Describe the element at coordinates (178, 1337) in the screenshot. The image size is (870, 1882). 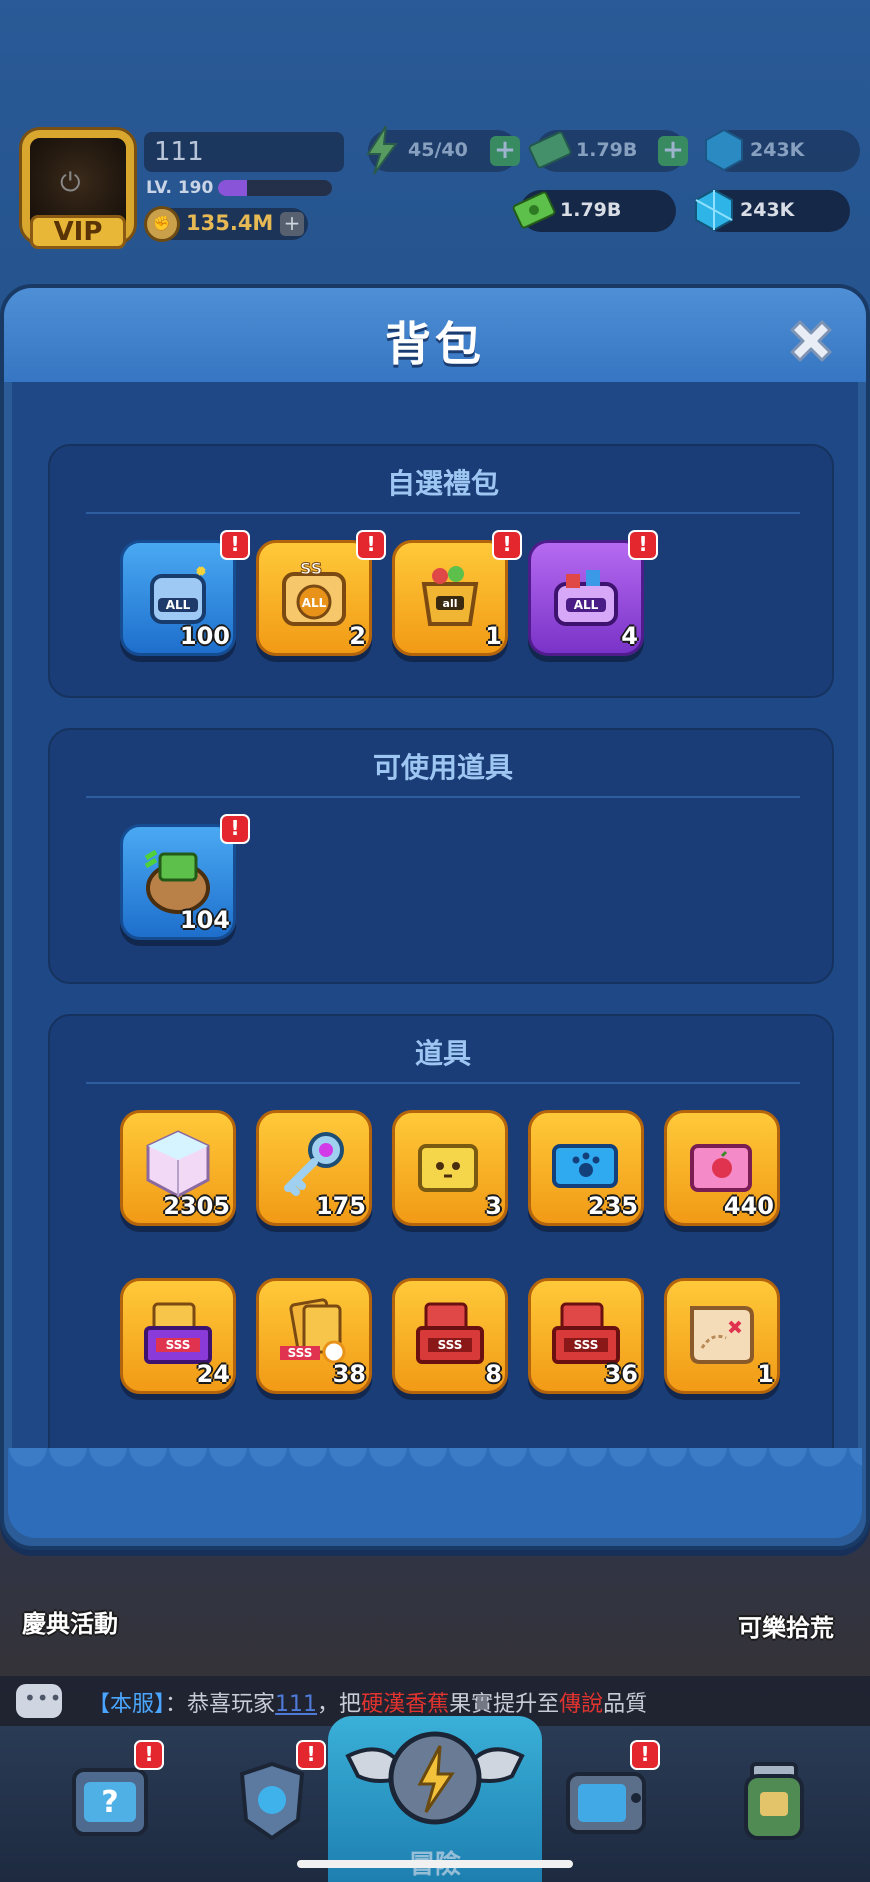
I see `inventory-item-sss-purple-envelope: SSS 24` at that location.